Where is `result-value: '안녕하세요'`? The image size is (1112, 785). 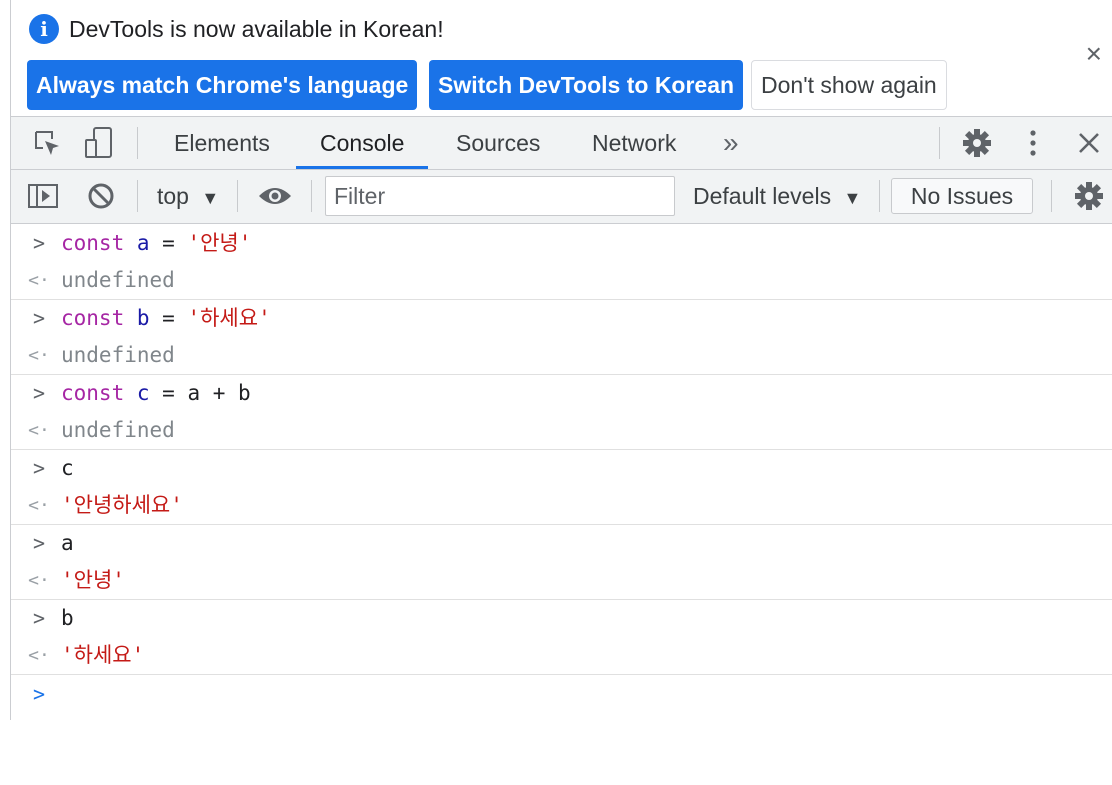
result-value: '안녕하세요' is located at coordinates (122, 505).